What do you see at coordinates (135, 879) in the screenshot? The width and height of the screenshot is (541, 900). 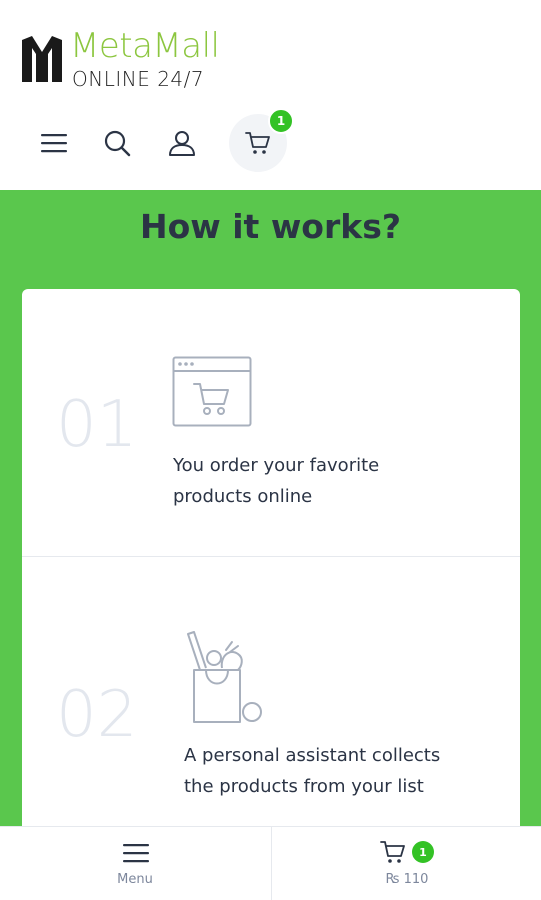 I see `bottom-menu-label: Menu` at bounding box center [135, 879].